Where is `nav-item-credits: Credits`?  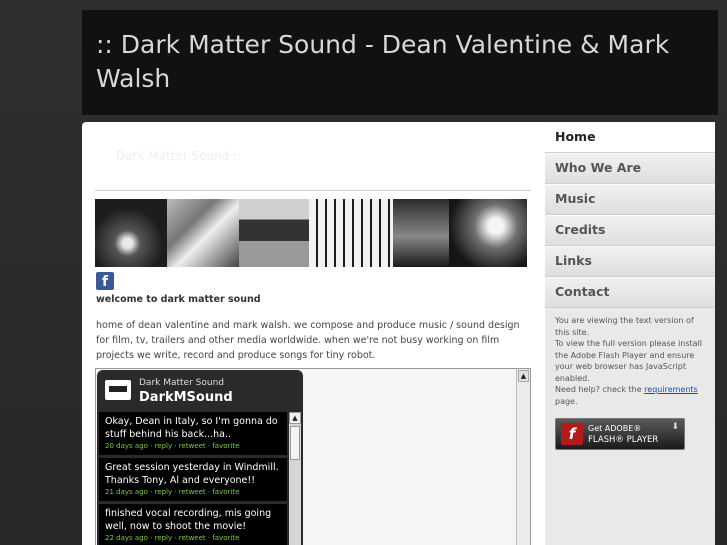
nav-item-credits: Credits is located at coordinates (630, 230).